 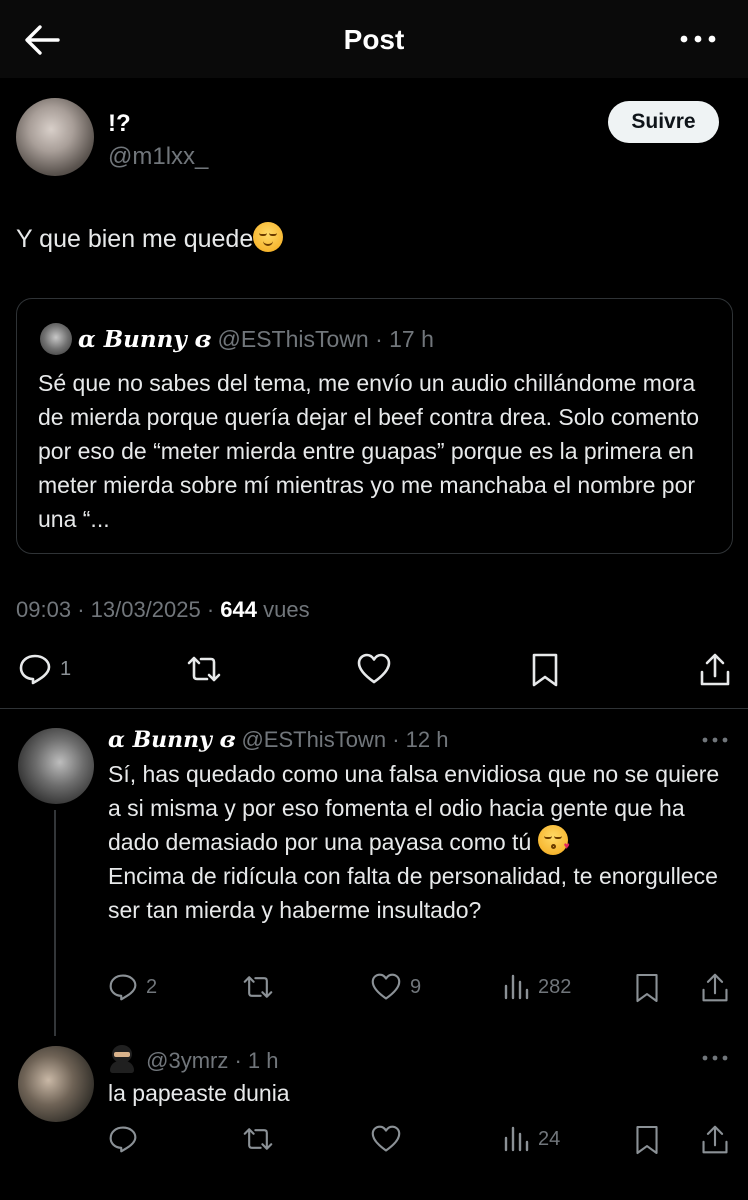 I want to click on author-handle: @m1lxx_, so click(x=158, y=157).